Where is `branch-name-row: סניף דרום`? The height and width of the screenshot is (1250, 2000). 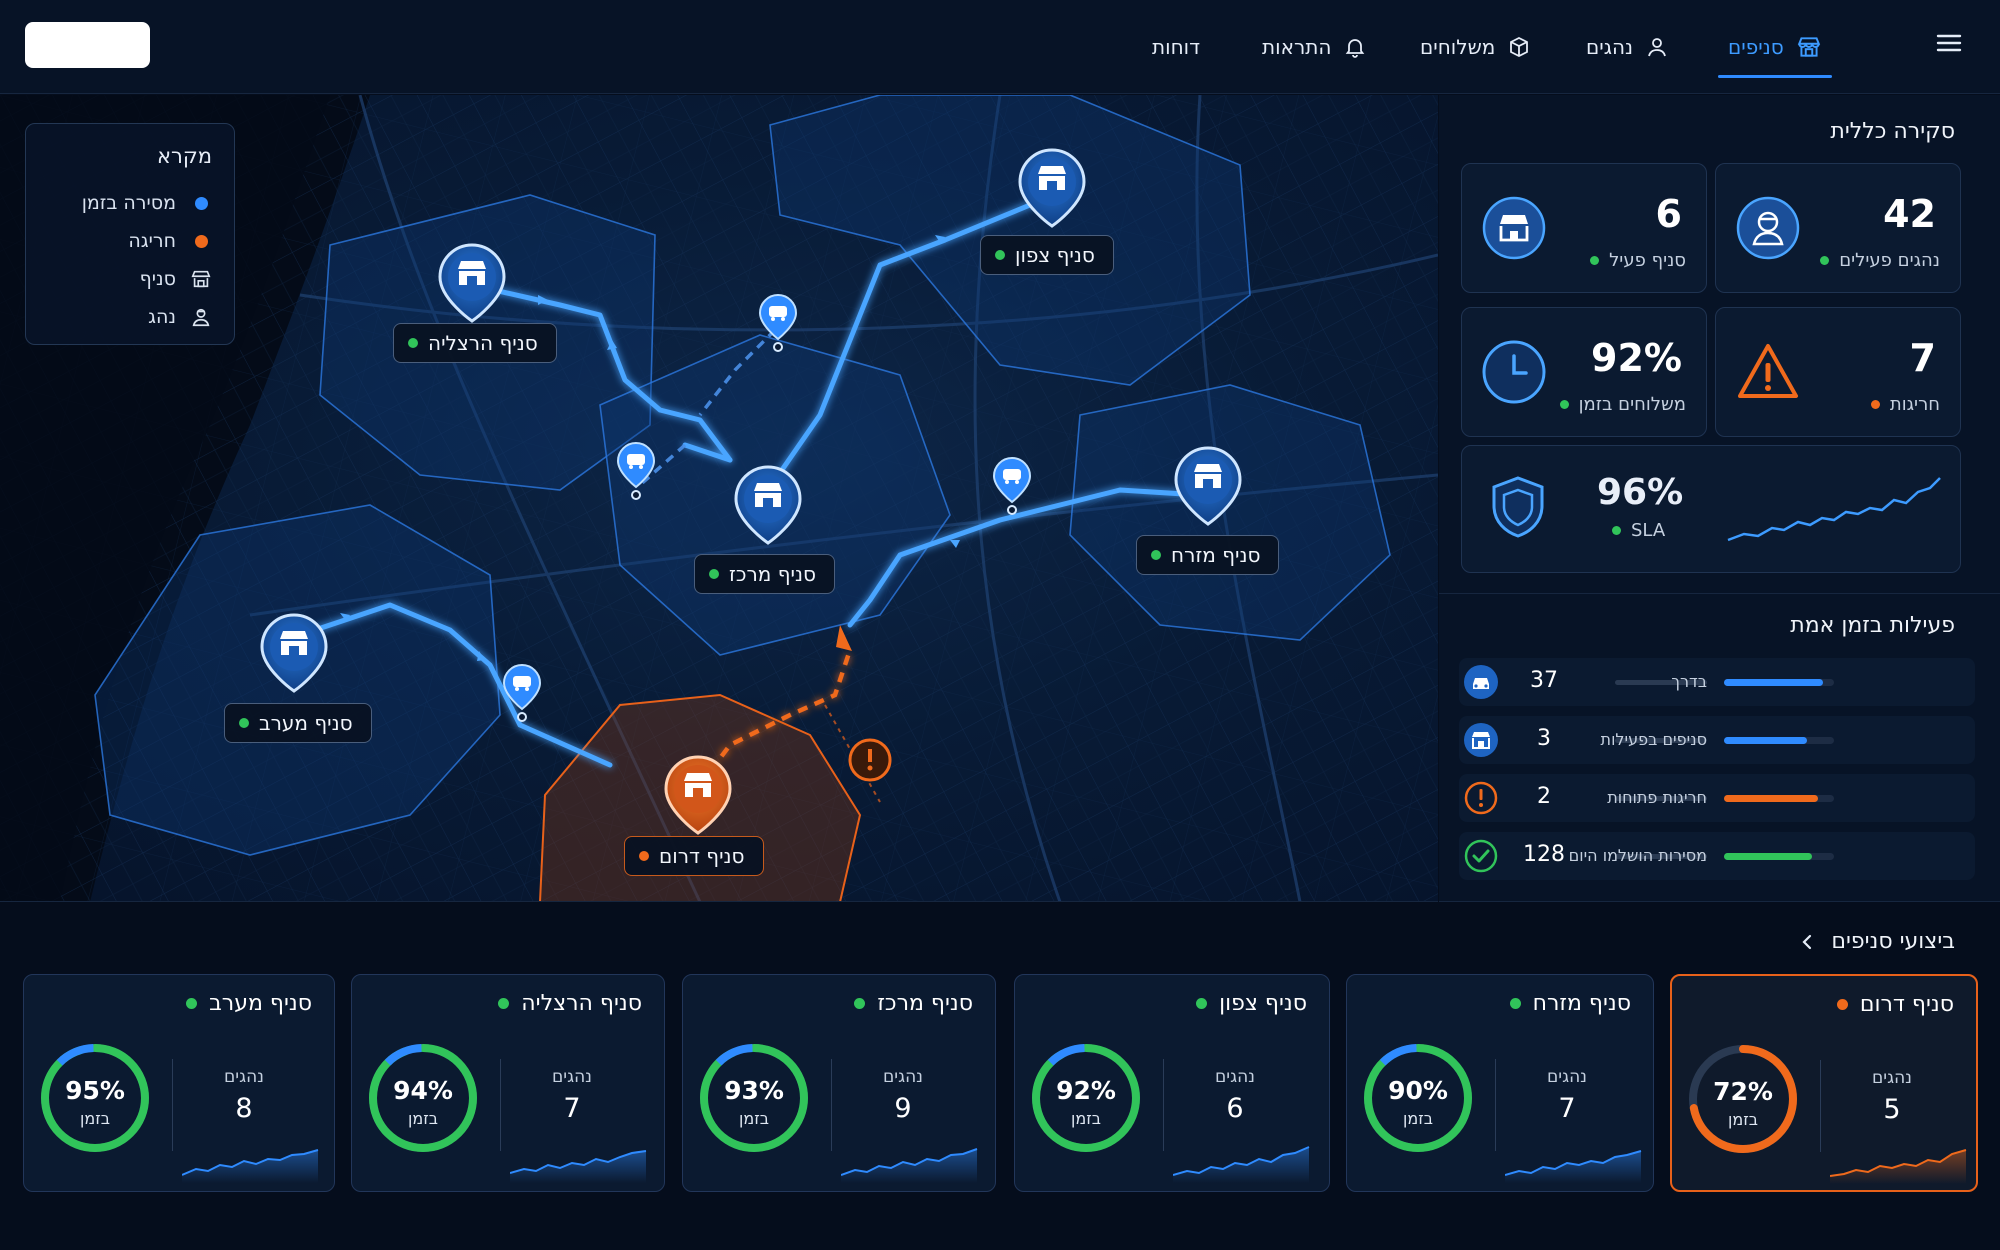
branch-name-row: סניף דרום is located at coordinates (1895, 1004).